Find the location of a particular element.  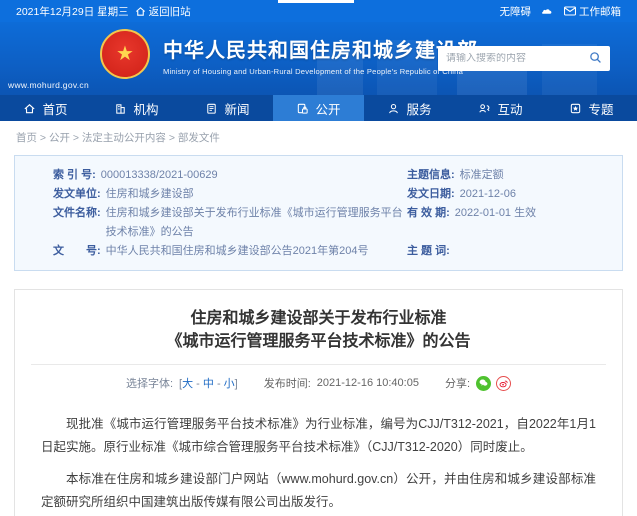

site-url: www.mohurd.gov.cn is located at coordinates (49, 85).